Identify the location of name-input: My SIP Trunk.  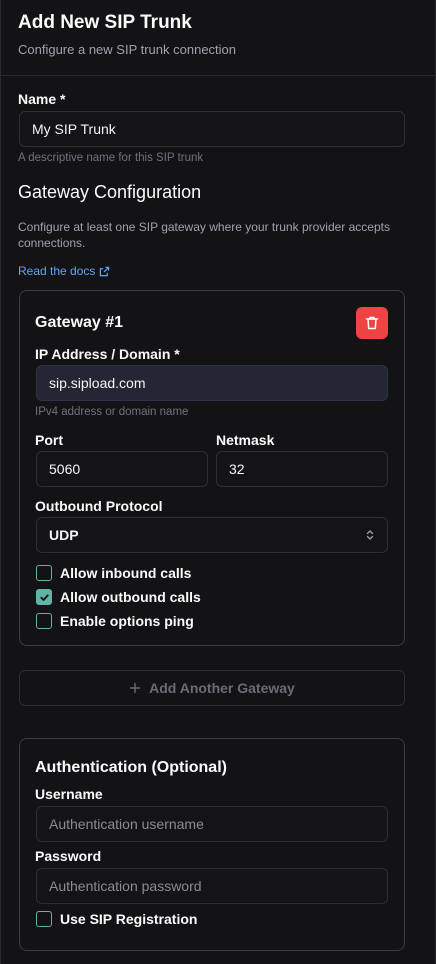
(212, 129).